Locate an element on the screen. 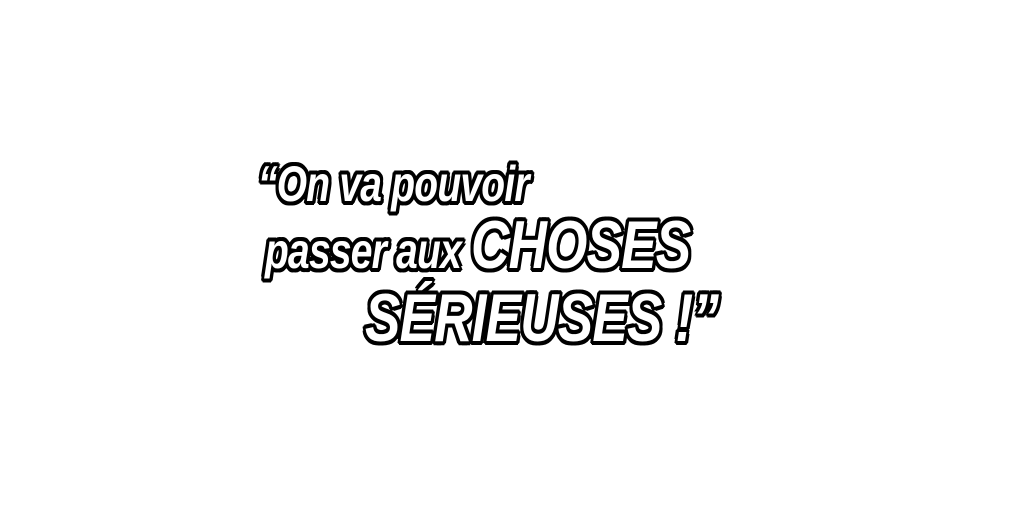  quote-line-2-emphasis: CHOSES is located at coordinates (581, 245).